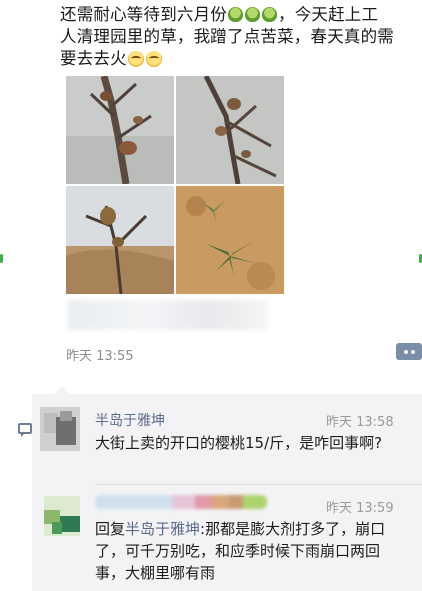 This screenshot has height=591, width=422. Describe the element at coordinates (1, 258) in the screenshot. I see `edge-marker` at that location.